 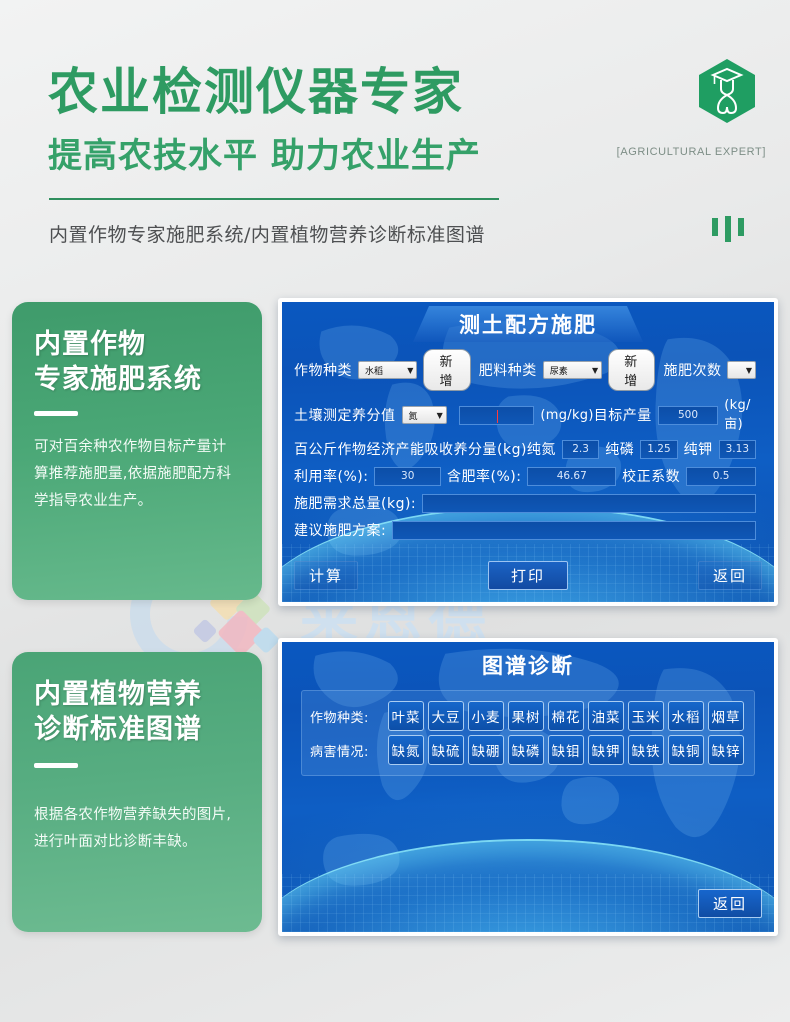 What do you see at coordinates (406, 750) in the screenshot?
I see `disease-option: 缺氮` at bounding box center [406, 750].